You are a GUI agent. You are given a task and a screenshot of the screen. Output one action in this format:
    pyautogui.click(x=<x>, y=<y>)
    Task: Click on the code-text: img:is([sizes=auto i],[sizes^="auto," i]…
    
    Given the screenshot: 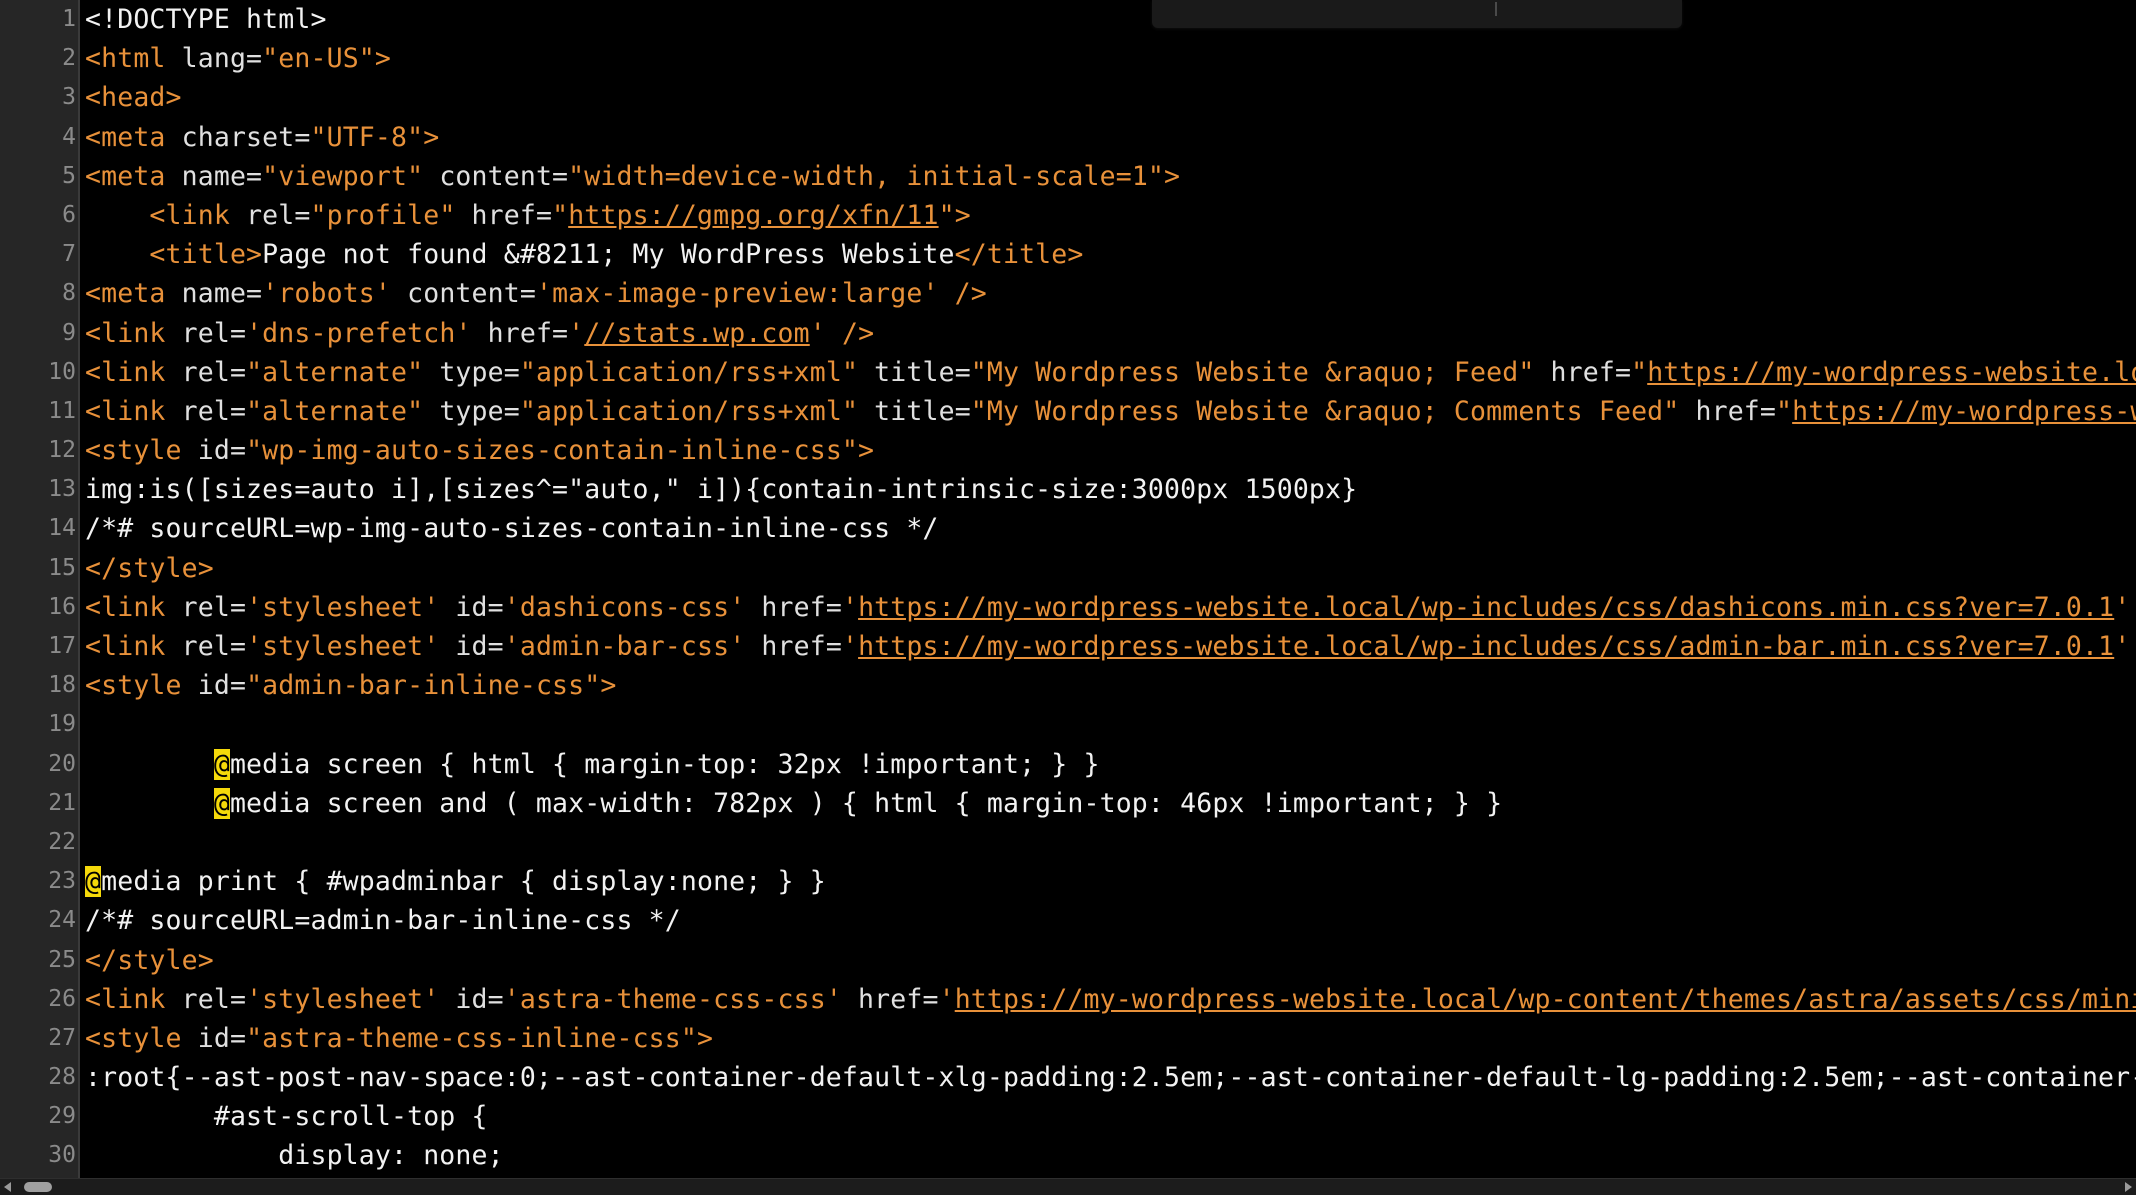 What is the action you would take?
    pyautogui.click(x=721, y=489)
    